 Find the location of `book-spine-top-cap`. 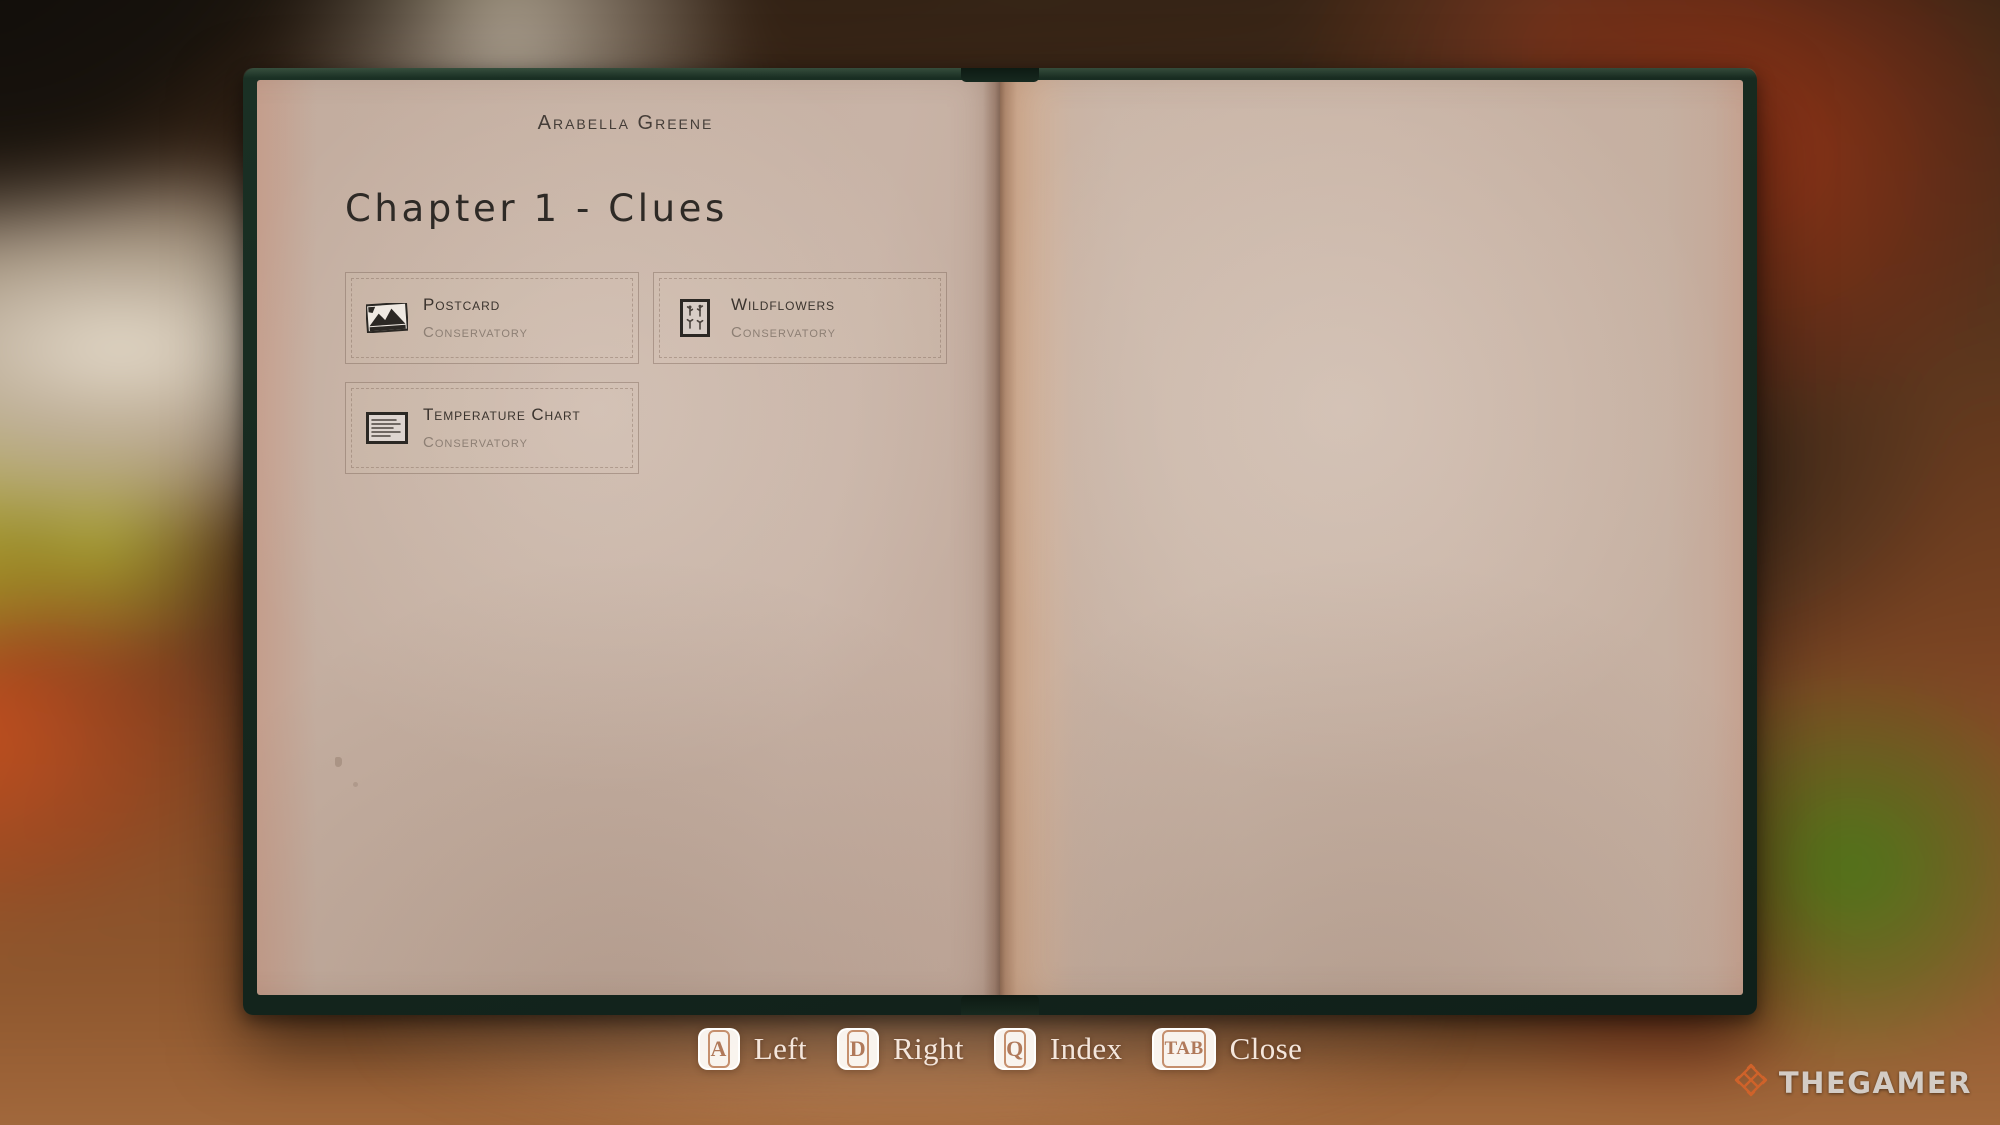

book-spine-top-cap is located at coordinates (1000, 75).